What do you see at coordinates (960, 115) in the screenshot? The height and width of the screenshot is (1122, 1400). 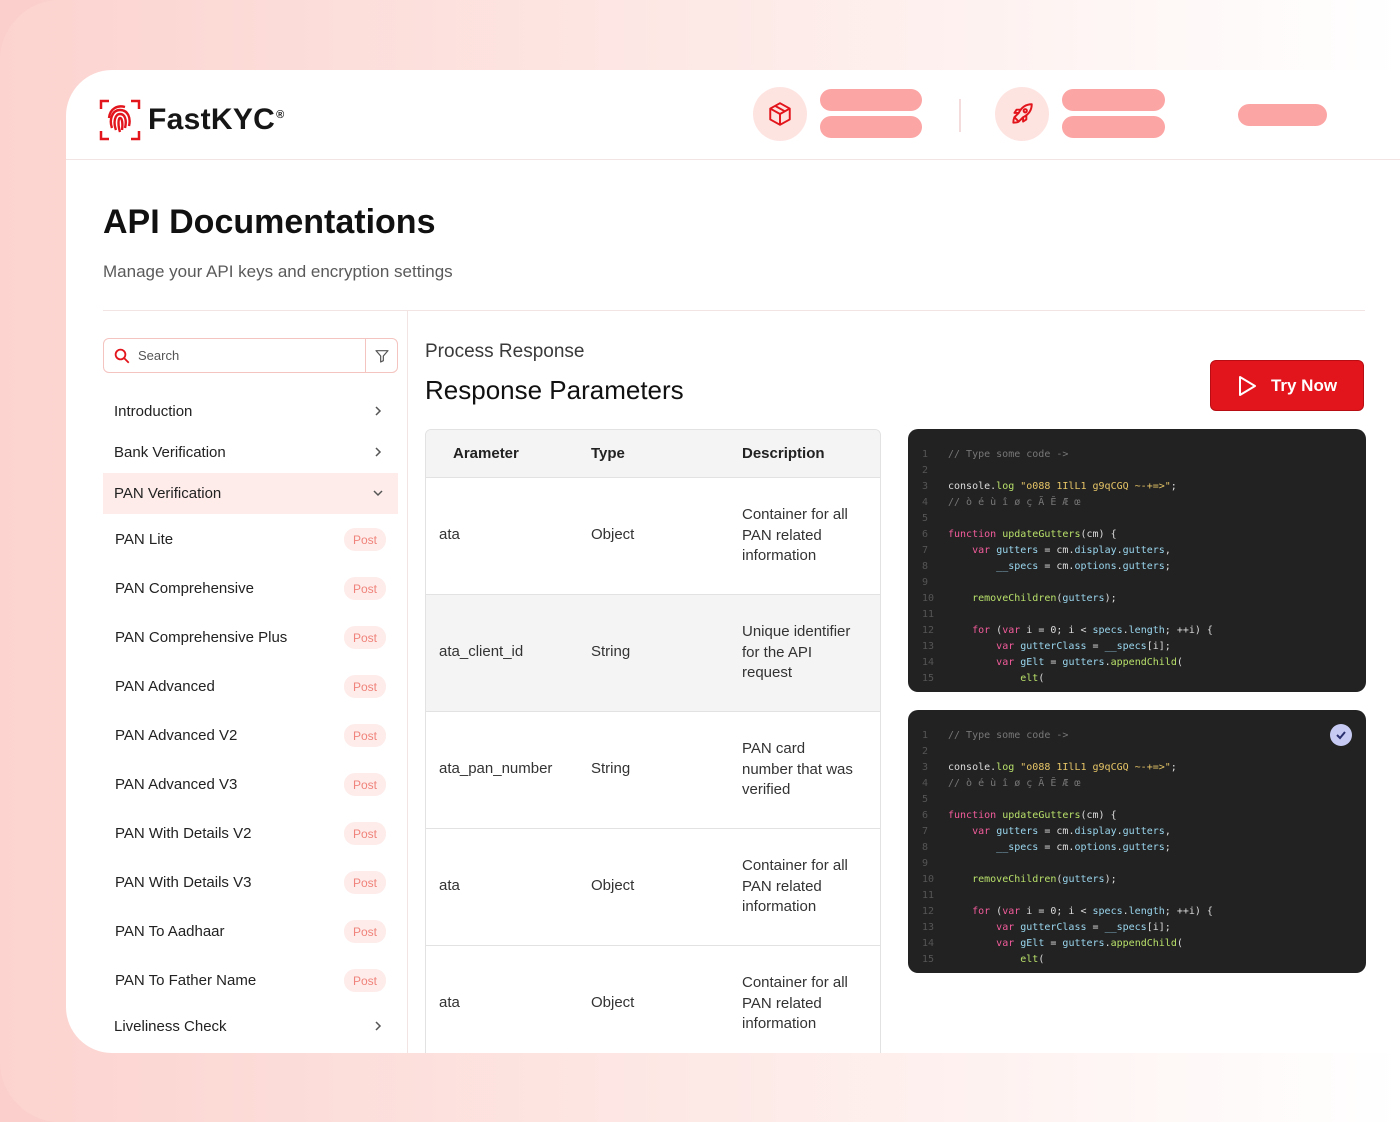 I see `header-divider` at bounding box center [960, 115].